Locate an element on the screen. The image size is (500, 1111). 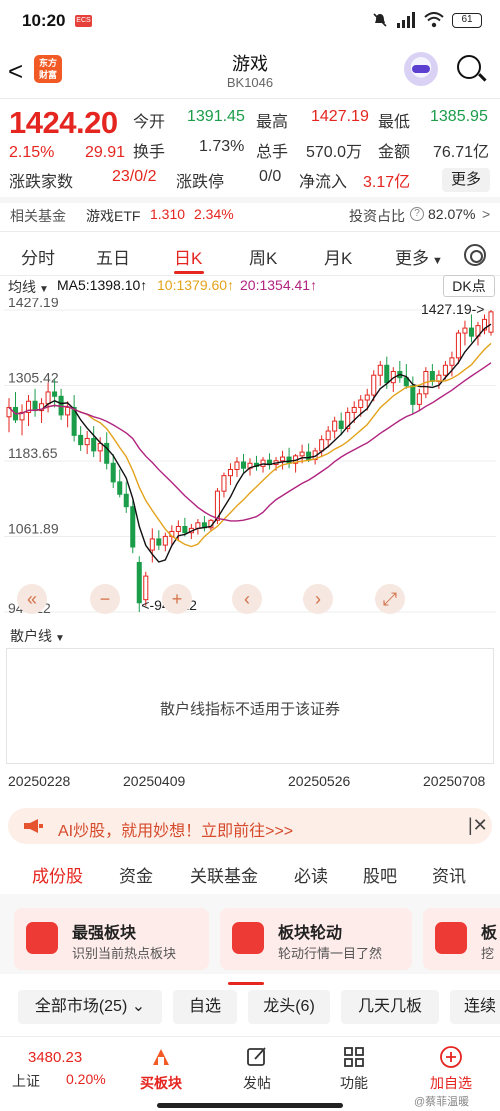
search-icon is located at coordinates (469, 67).